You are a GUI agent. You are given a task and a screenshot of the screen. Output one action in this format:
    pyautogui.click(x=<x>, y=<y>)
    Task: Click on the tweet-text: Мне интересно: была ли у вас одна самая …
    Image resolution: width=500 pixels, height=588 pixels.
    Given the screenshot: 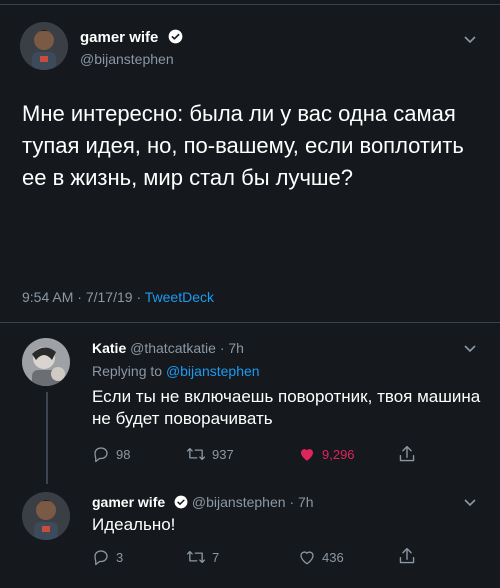 What is the action you would take?
    pyautogui.click(x=243, y=145)
    